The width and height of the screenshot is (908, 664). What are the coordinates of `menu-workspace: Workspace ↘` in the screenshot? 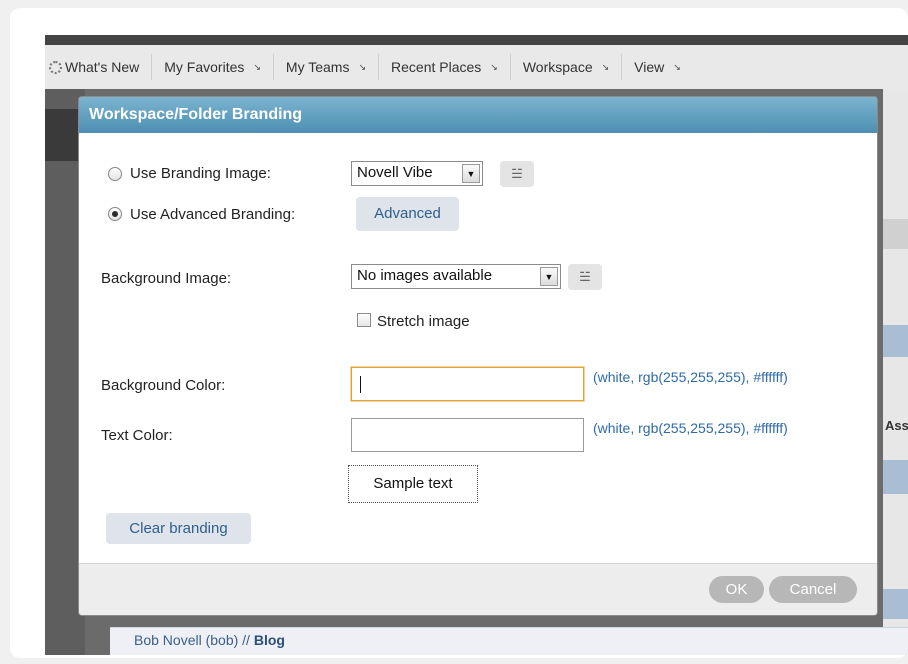 It's located at (567, 67).